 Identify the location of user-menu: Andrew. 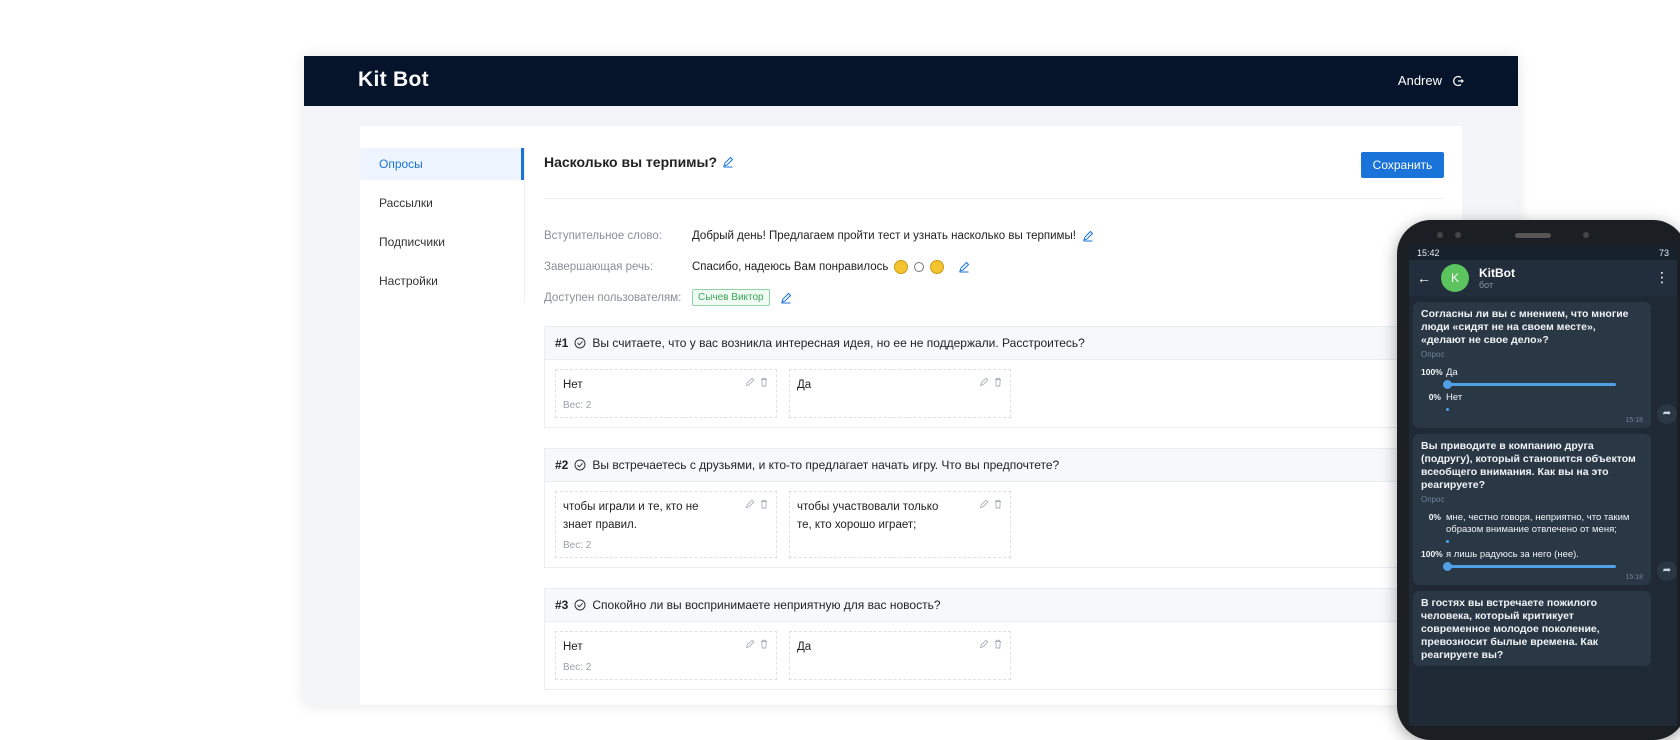
(1431, 80).